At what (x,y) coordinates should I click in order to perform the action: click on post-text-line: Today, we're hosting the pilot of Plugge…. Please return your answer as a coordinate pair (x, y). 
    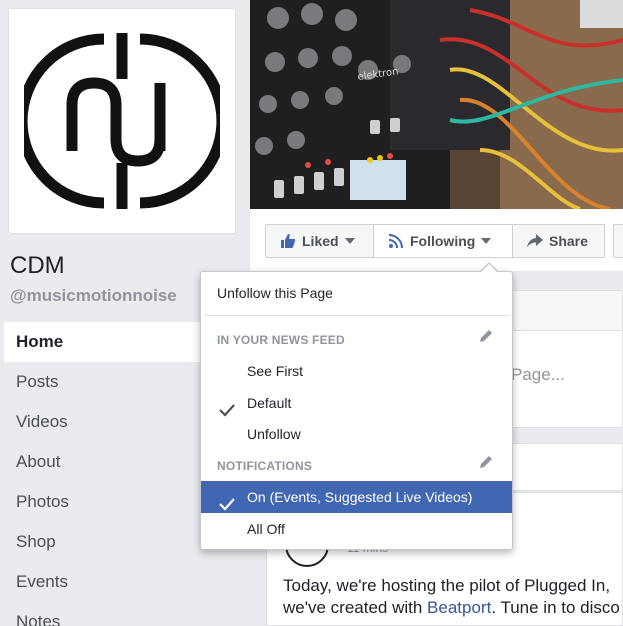
    Looking at the image, I should click on (447, 585).